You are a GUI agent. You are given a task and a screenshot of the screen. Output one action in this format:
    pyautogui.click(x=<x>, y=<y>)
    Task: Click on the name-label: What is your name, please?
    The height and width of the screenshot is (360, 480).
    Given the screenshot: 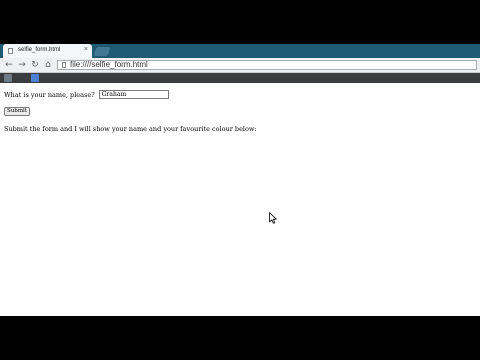 What is the action you would take?
    pyautogui.click(x=49, y=94)
    